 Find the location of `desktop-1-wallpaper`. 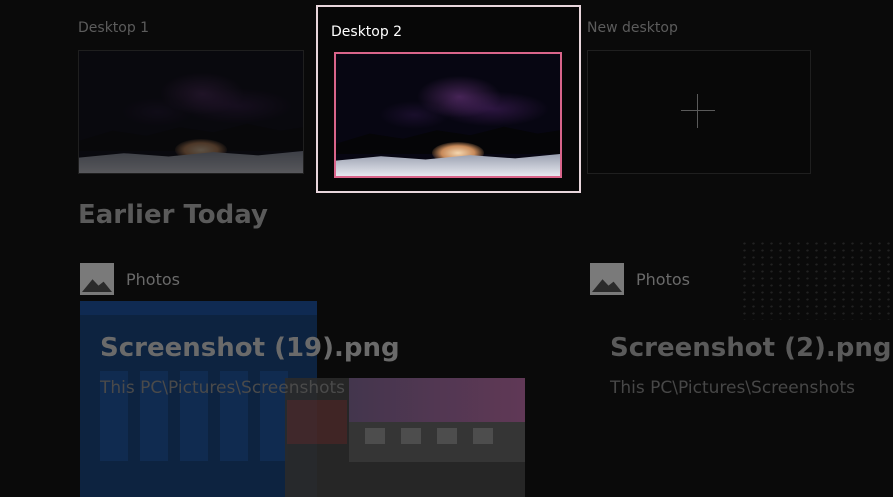

desktop-1-wallpaper is located at coordinates (191, 112).